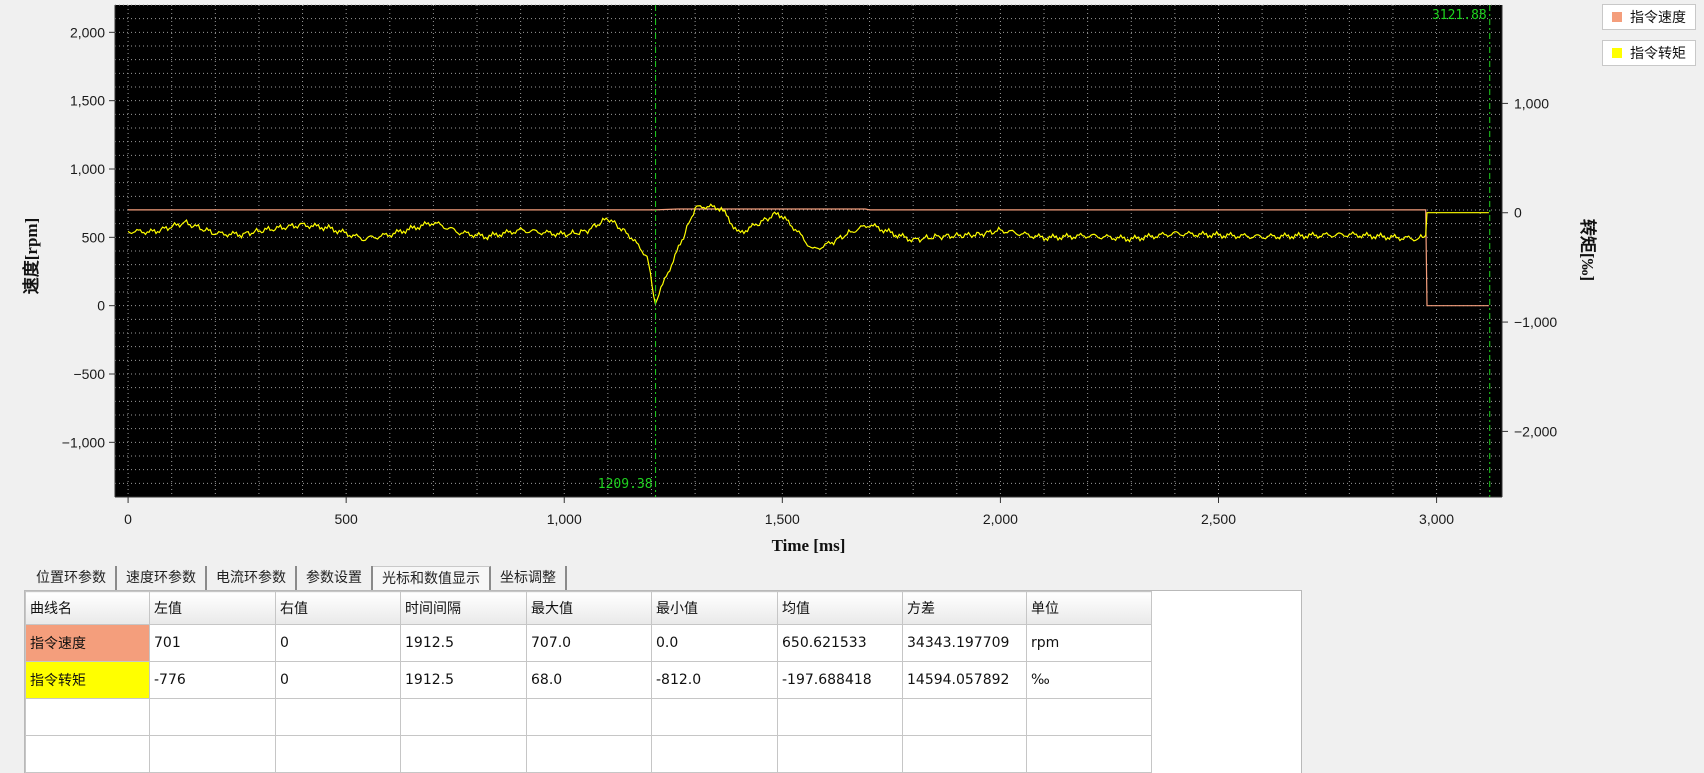  What do you see at coordinates (1535, 322) in the screenshot?
I see `y2-tick-label: −1,000` at bounding box center [1535, 322].